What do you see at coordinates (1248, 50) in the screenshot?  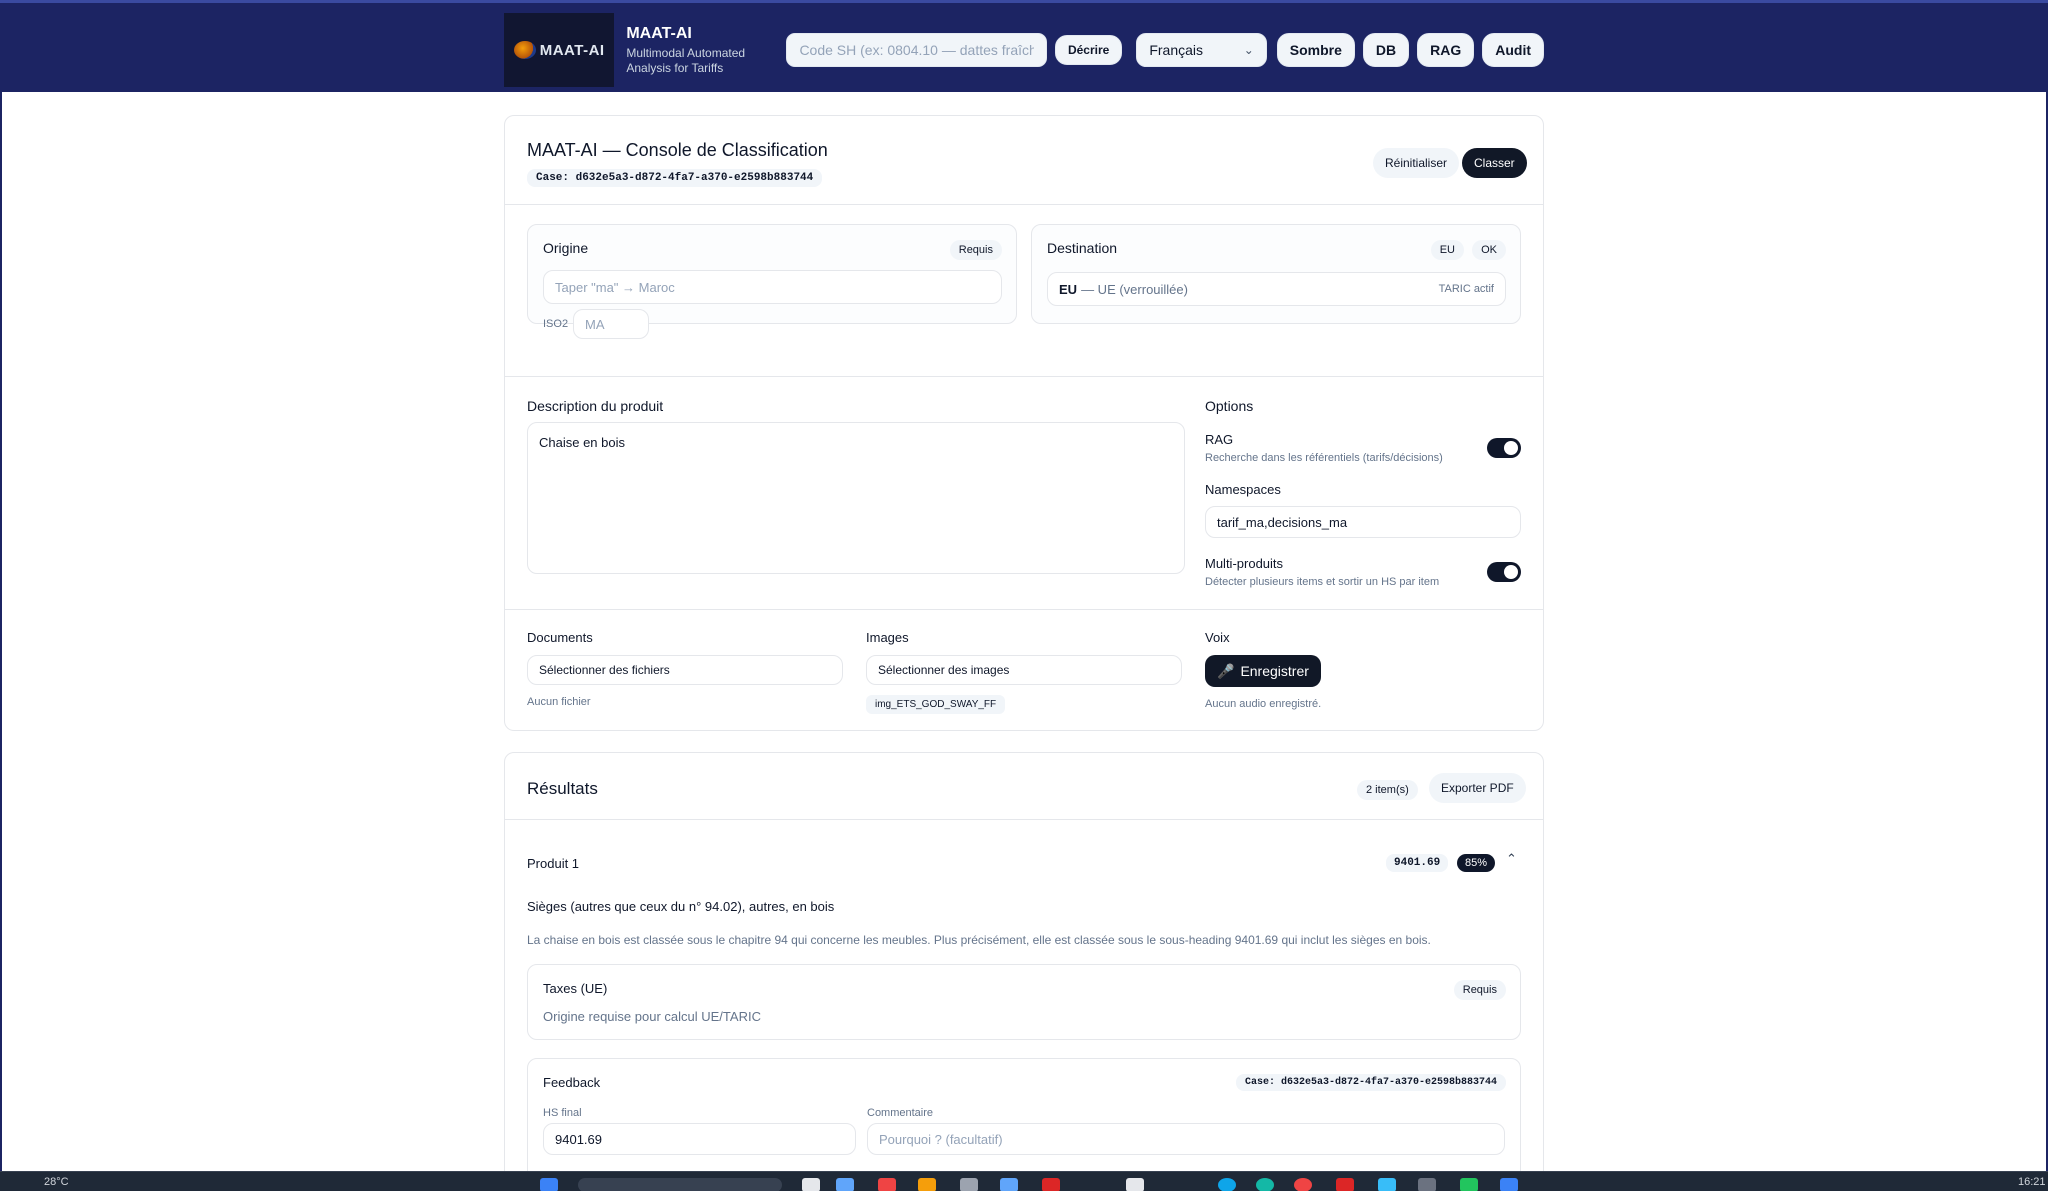 I see `chevron-down-icon: ⌄` at bounding box center [1248, 50].